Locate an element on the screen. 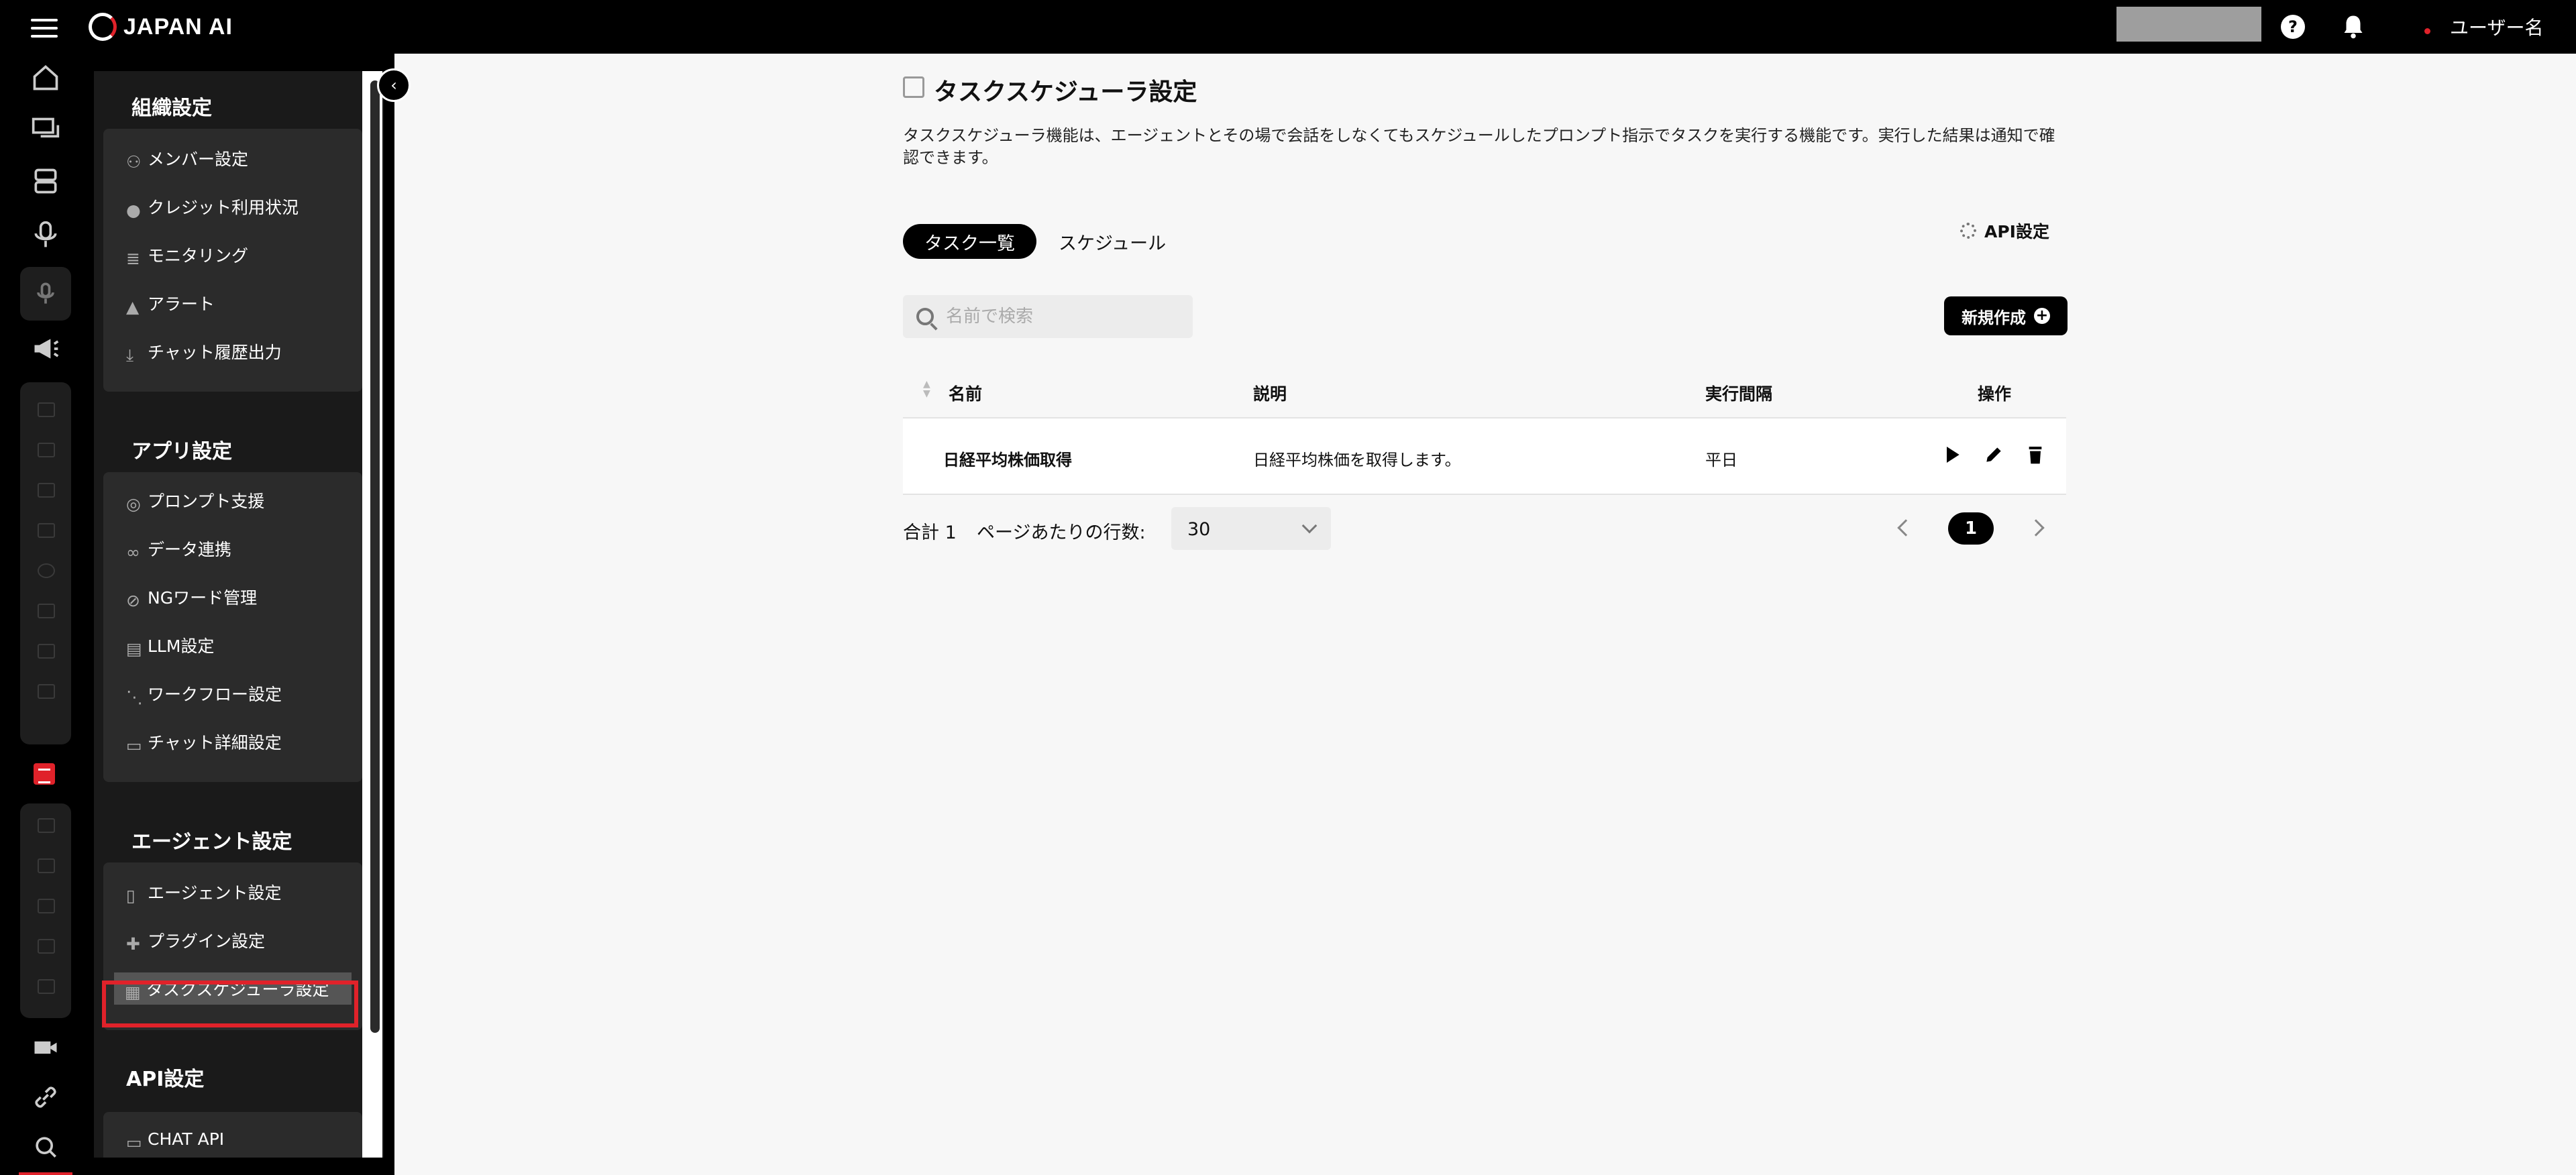 The height and width of the screenshot is (1175, 2576). menu-item-label: クレジット利用状況 is located at coordinates (223, 207).